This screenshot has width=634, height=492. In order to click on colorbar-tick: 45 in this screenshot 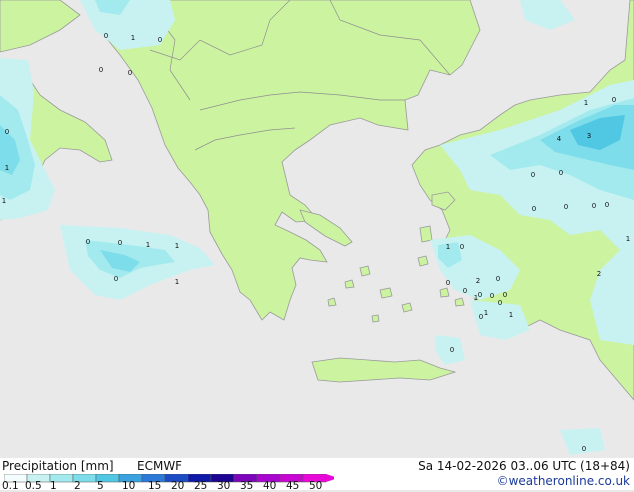, I will do `click(293, 486)`.